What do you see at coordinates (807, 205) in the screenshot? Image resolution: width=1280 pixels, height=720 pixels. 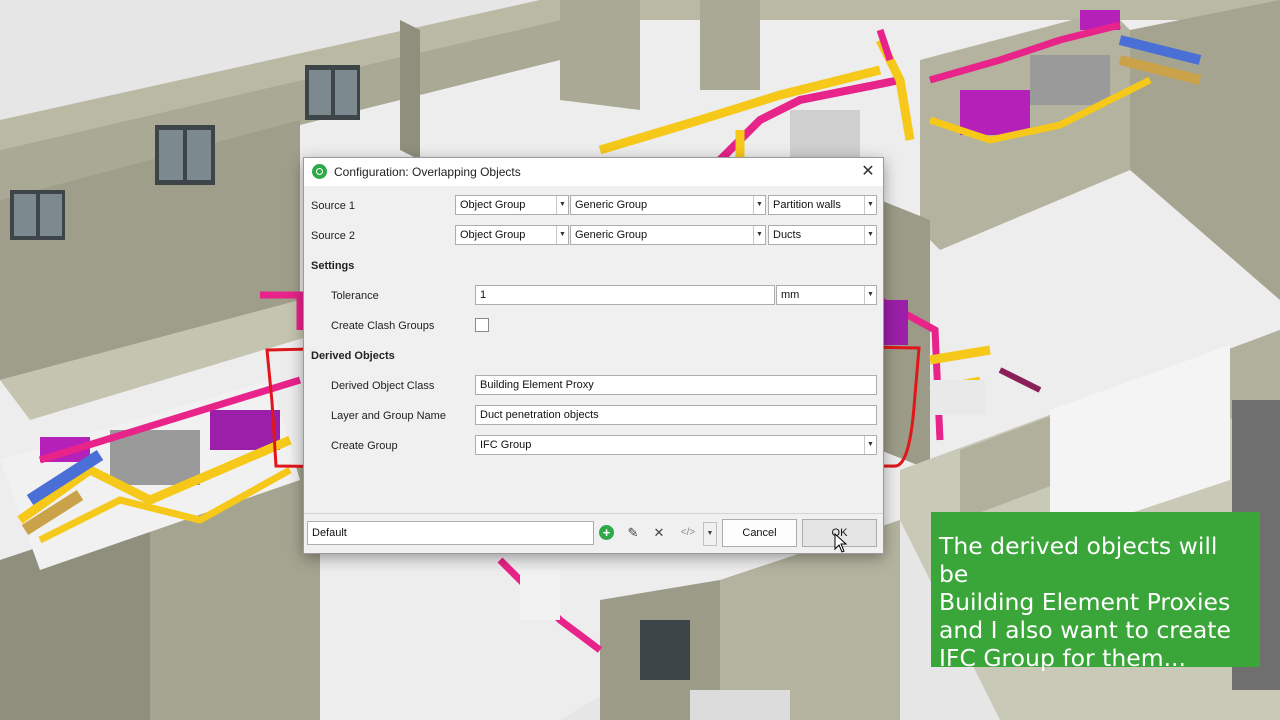 I see `source1-value-text: Partition walls` at bounding box center [807, 205].